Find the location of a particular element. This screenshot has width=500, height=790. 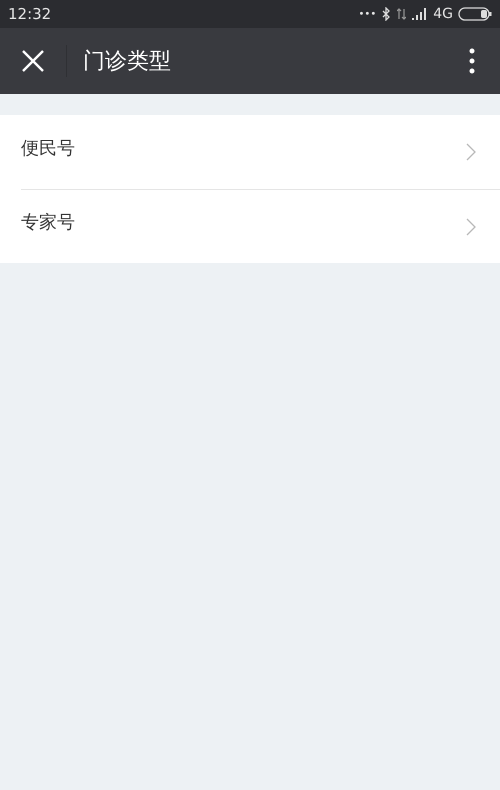

notification-dots: ••• is located at coordinates (367, 15).